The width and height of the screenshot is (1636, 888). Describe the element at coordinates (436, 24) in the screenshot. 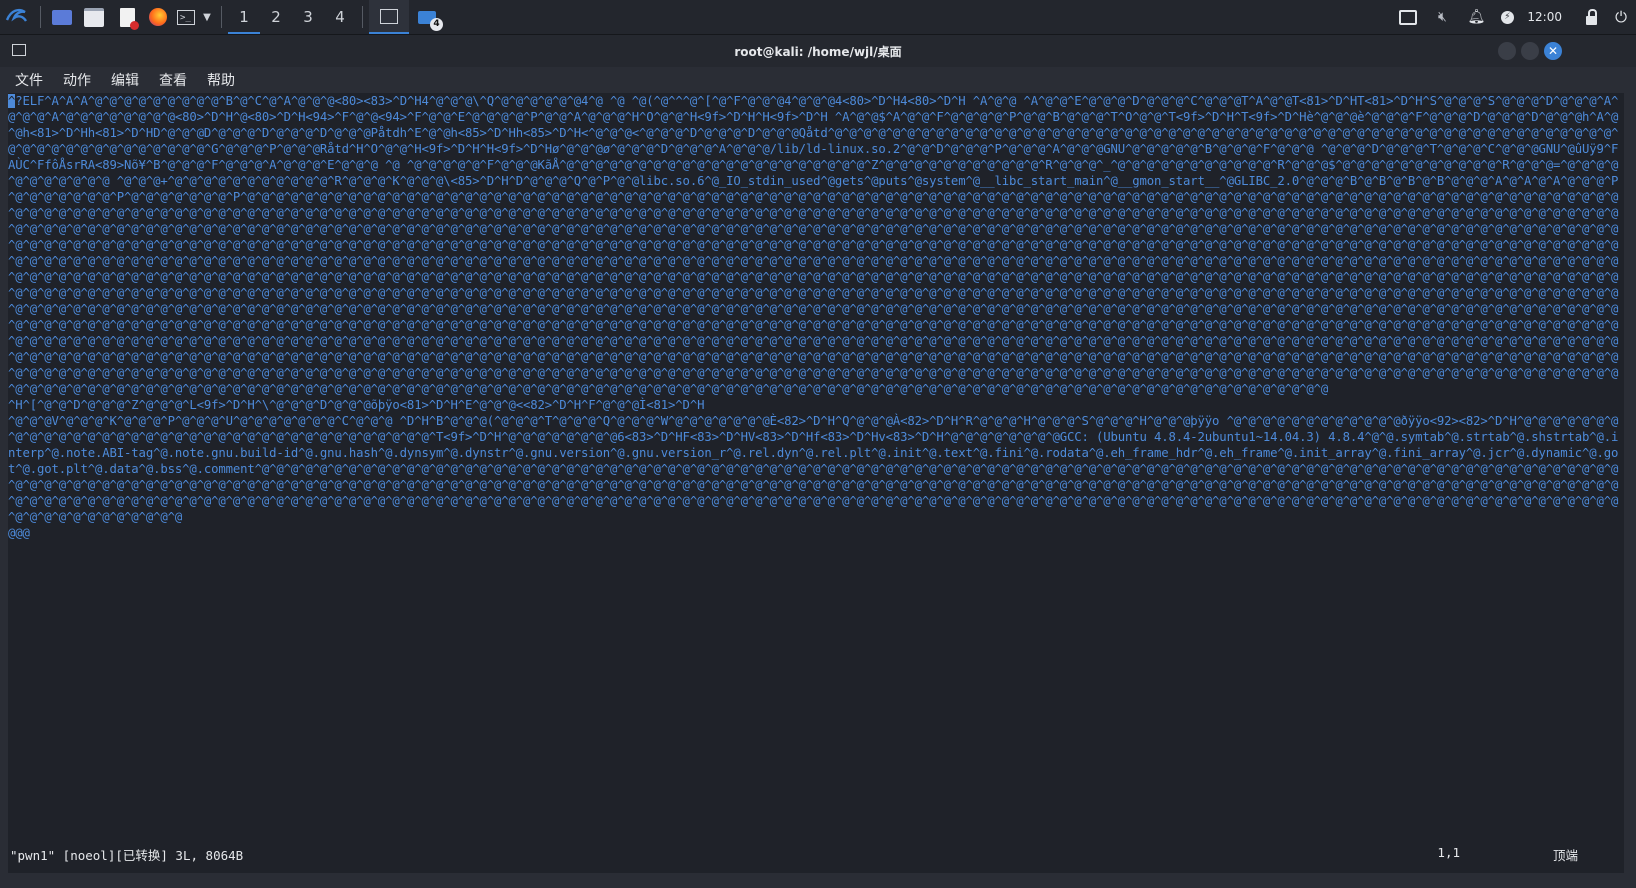

I see `window-count-badge: 4` at that location.